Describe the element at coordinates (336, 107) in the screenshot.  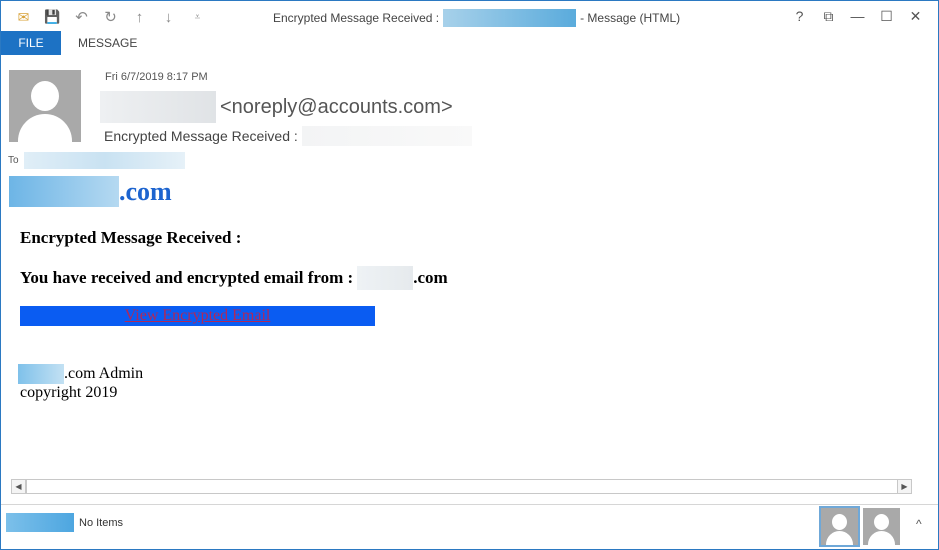
I see `sender-email: <noreply@accounts.com>` at that location.